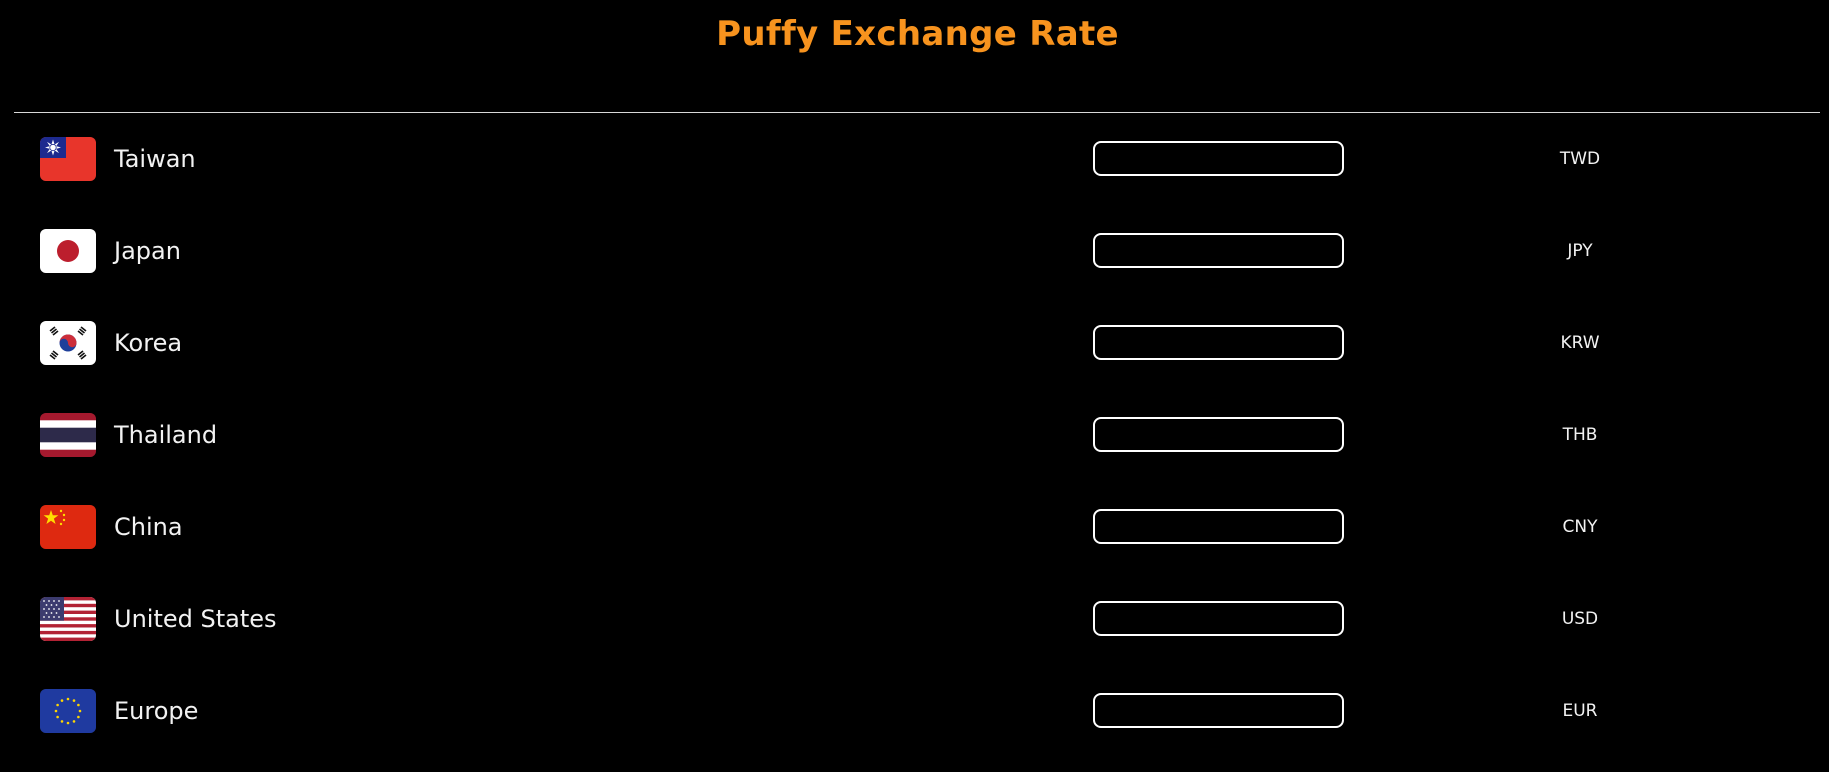 Image resolution: width=1829 pixels, height=772 pixels. Describe the element at coordinates (156, 711) in the screenshot. I see `country-name: Europe` at that location.